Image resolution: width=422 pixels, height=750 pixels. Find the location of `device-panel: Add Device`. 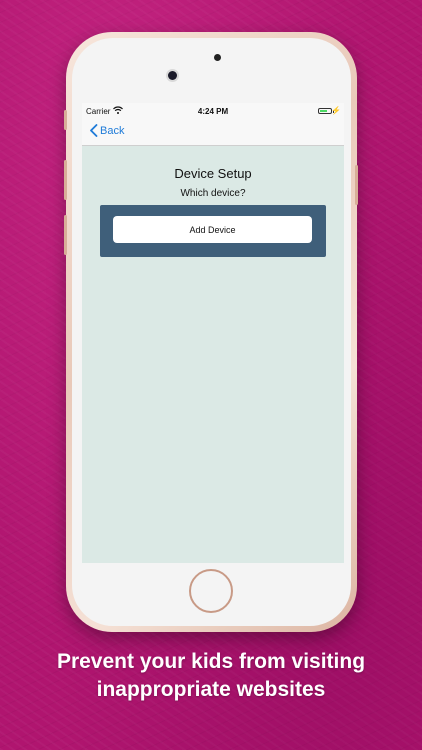

device-panel: Add Device is located at coordinates (213, 231).